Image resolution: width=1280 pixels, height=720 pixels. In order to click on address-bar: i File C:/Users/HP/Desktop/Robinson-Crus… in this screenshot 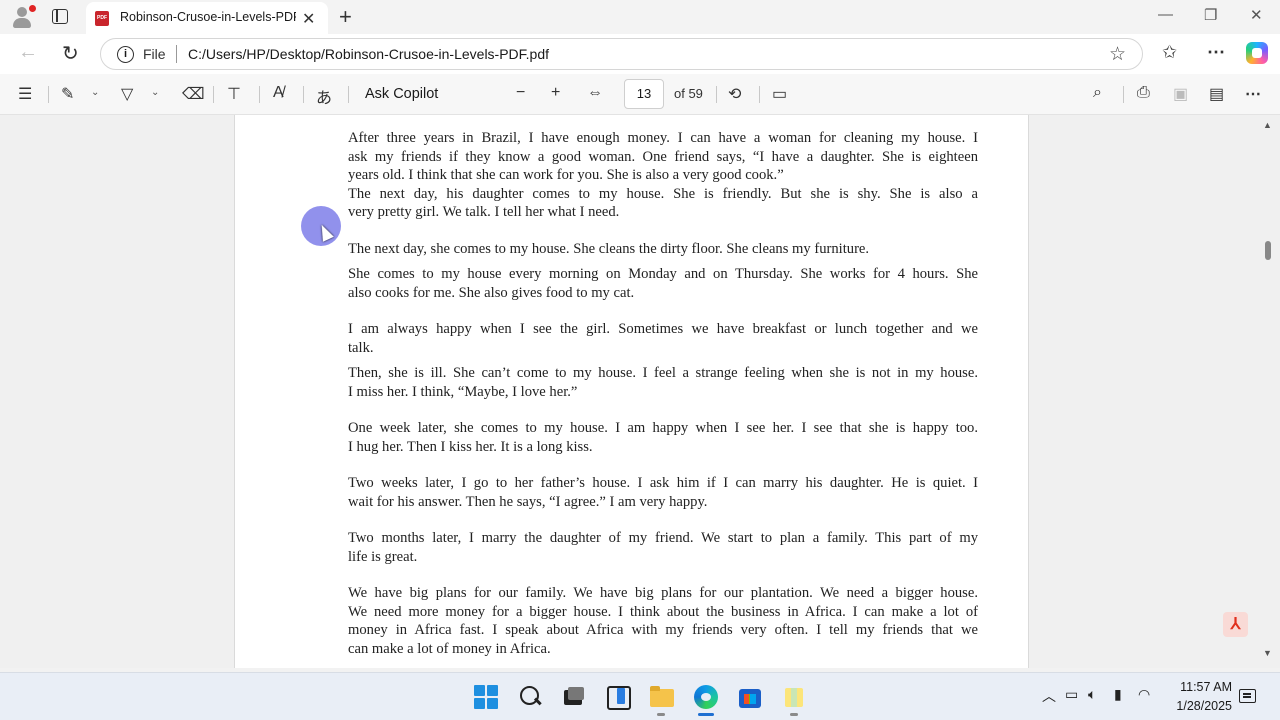, I will do `click(621, 54)`.